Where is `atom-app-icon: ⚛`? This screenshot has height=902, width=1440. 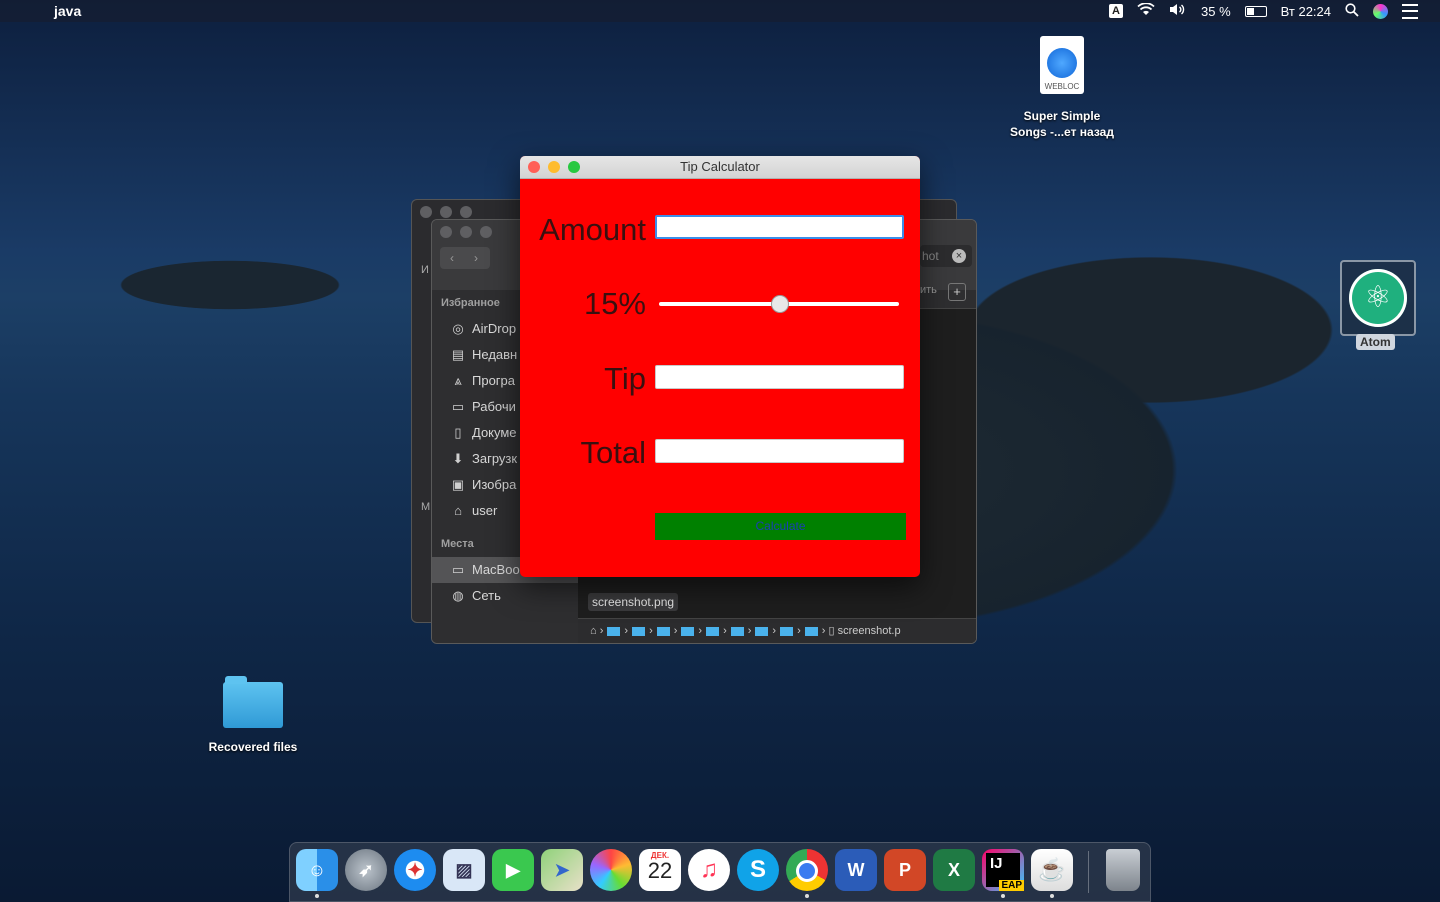
atom-app-icon: ⚛ is located at coordinates (1378, 298).